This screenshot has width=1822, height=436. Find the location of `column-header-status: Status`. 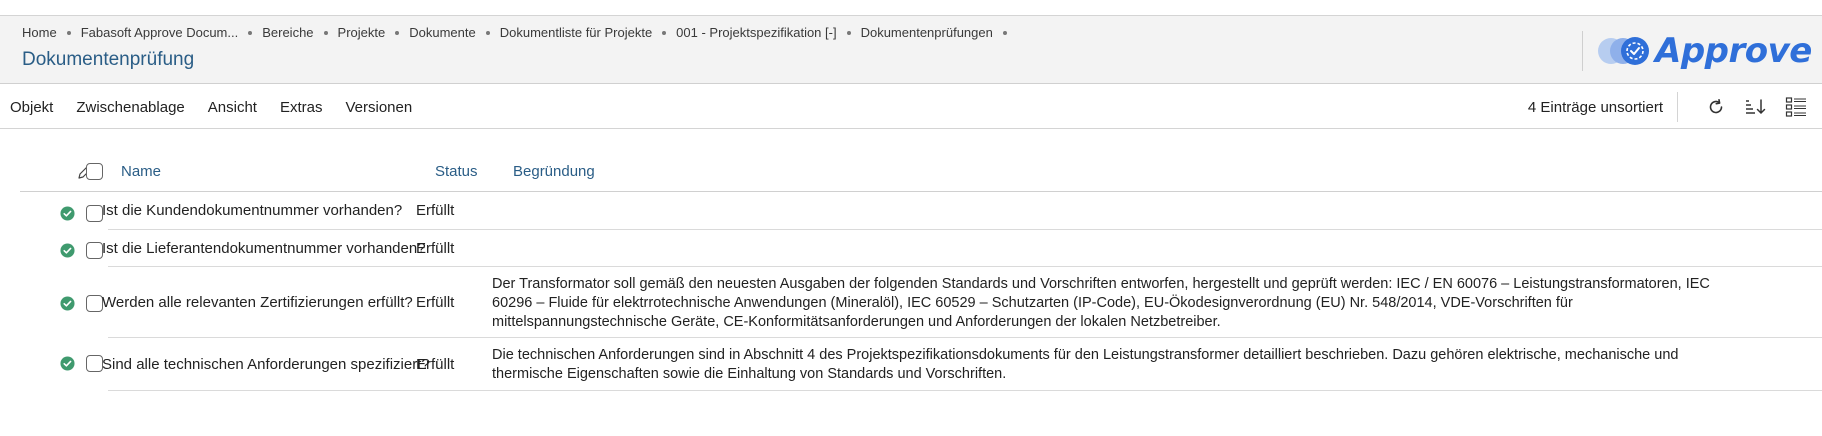

column-header-status: Status is located at coordinates (456, 171).